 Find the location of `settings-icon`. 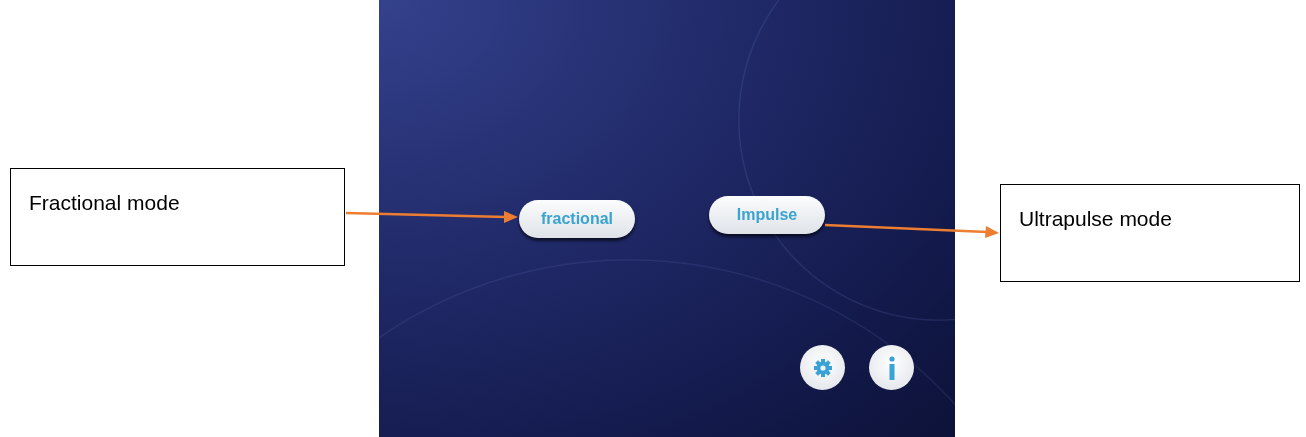

settings-icon is located at coordinates (822, 367).